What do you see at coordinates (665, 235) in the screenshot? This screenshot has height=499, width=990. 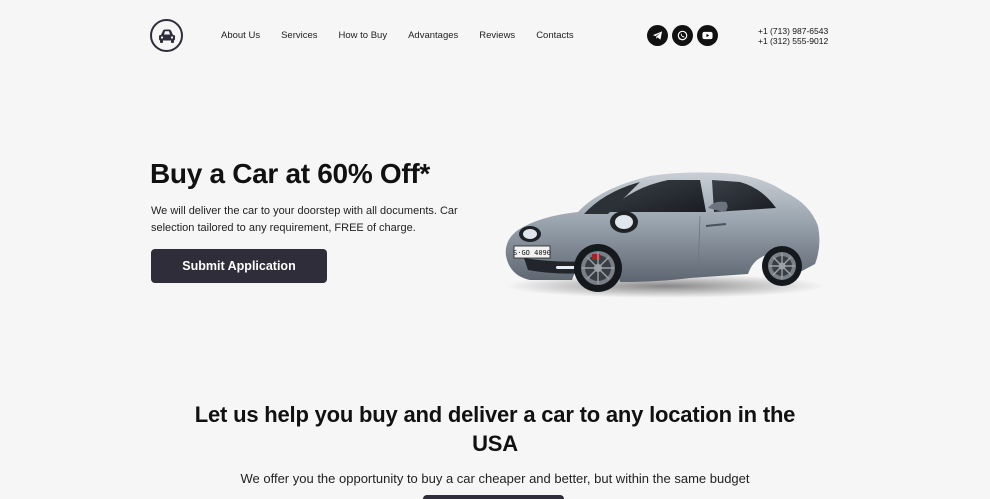 I see `car-image: S·GO 4090` at bounding box center [665, 235].